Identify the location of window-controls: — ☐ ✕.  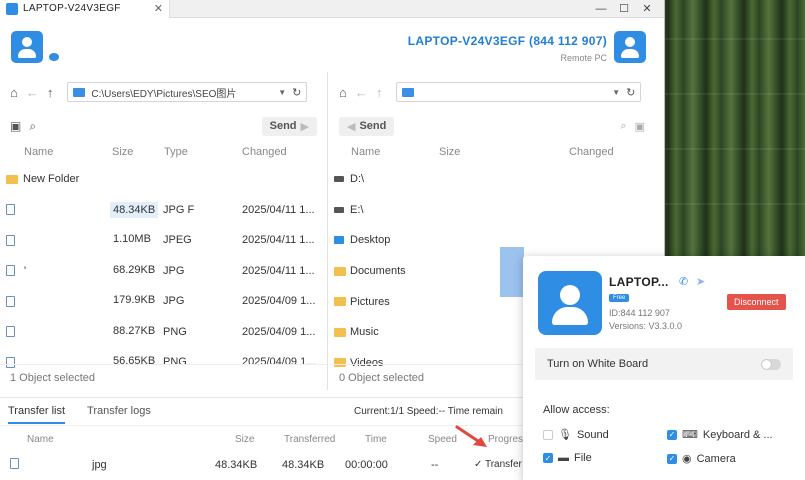
(629, 9).